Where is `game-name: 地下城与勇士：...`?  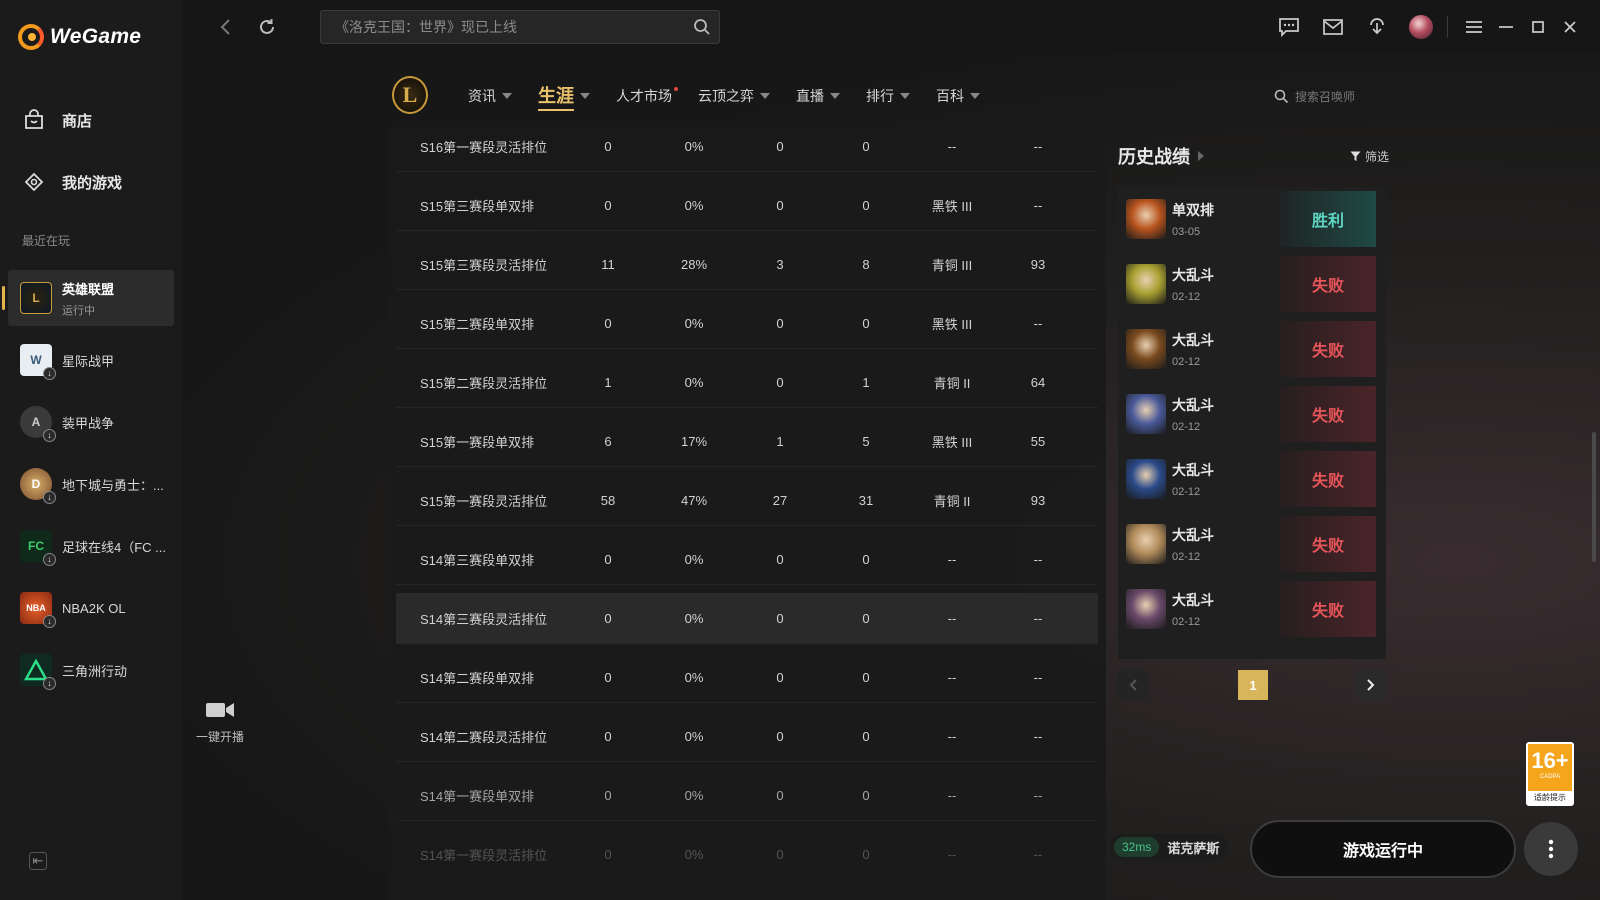
game-name: 地下城与勇士：... is located at coordinates (113, 485).